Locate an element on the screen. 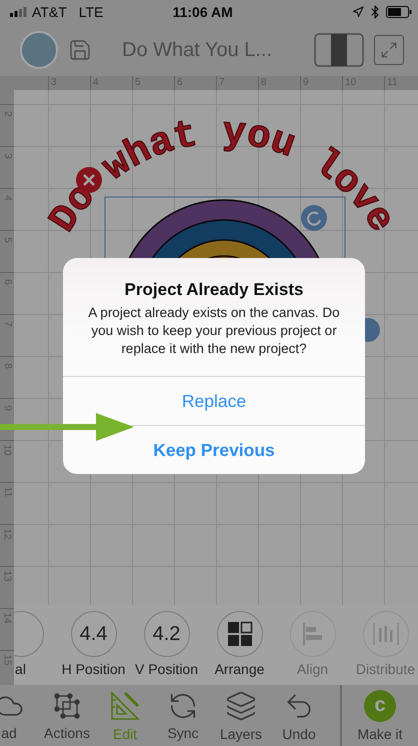  value-button: 4.4 is located at coordinates (93, 634).